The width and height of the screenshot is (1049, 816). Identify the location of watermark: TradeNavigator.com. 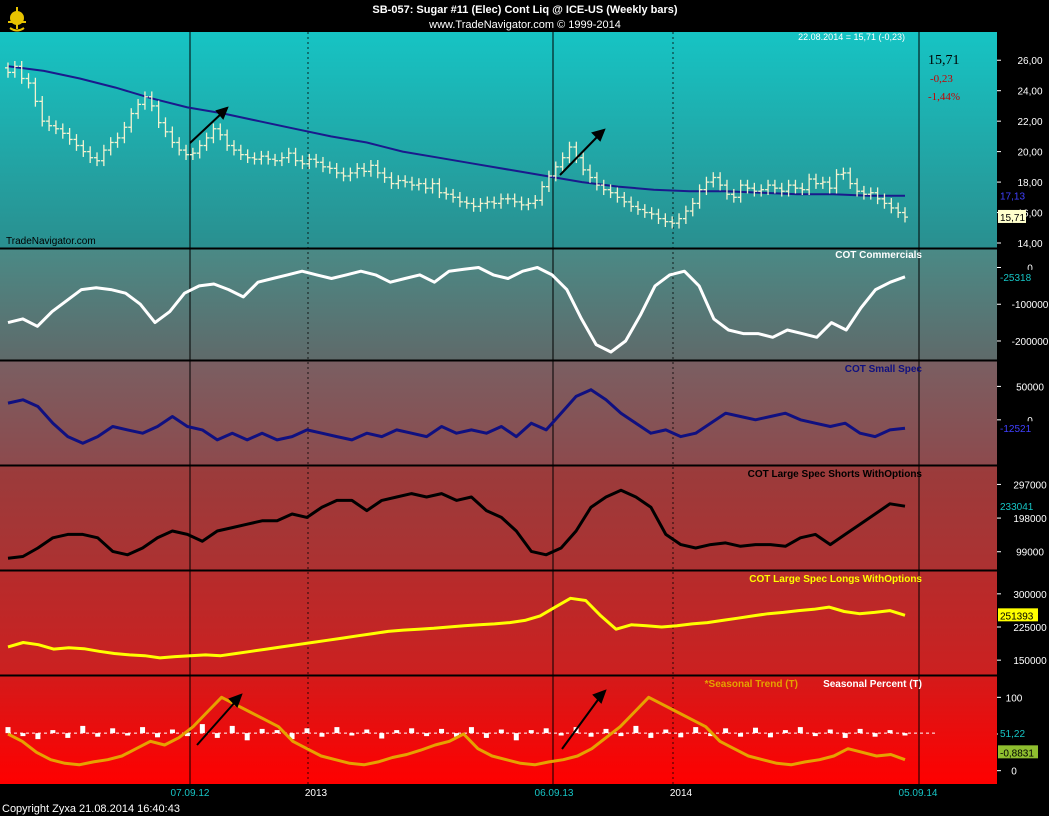
(51, 241).